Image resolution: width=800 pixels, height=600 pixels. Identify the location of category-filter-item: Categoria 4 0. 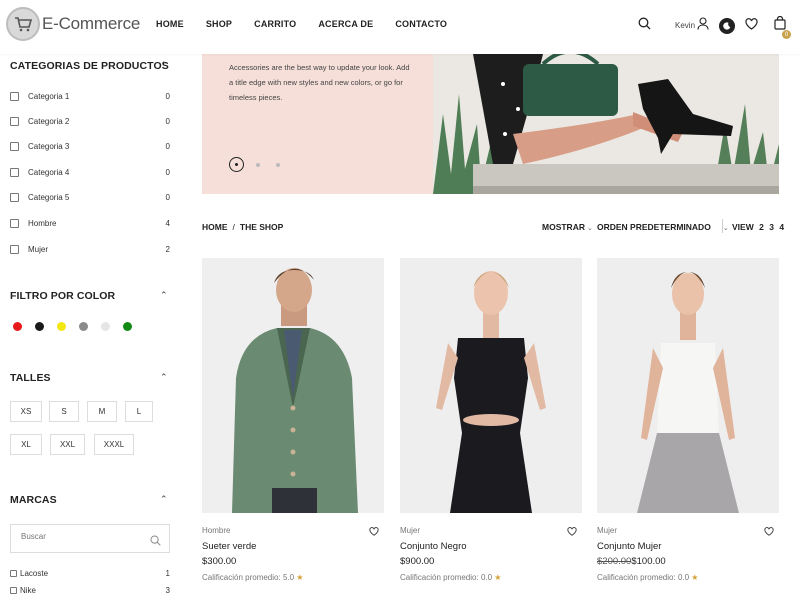
(90, 172).